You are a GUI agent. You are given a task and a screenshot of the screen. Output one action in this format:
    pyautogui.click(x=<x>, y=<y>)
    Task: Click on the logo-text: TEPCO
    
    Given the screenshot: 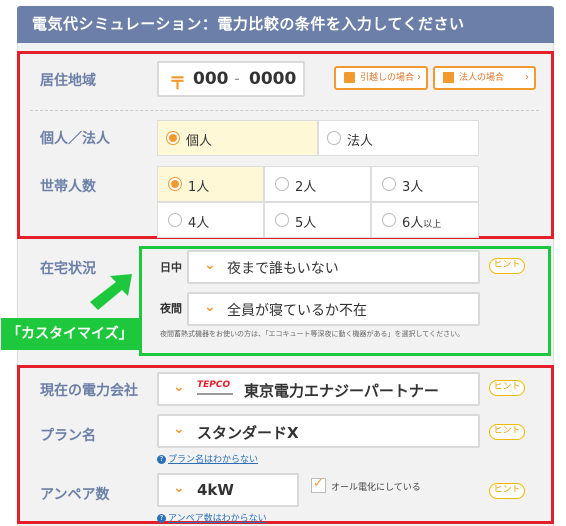 What is the action you would take?
    pyautogui.click(x=214, y=385)
    